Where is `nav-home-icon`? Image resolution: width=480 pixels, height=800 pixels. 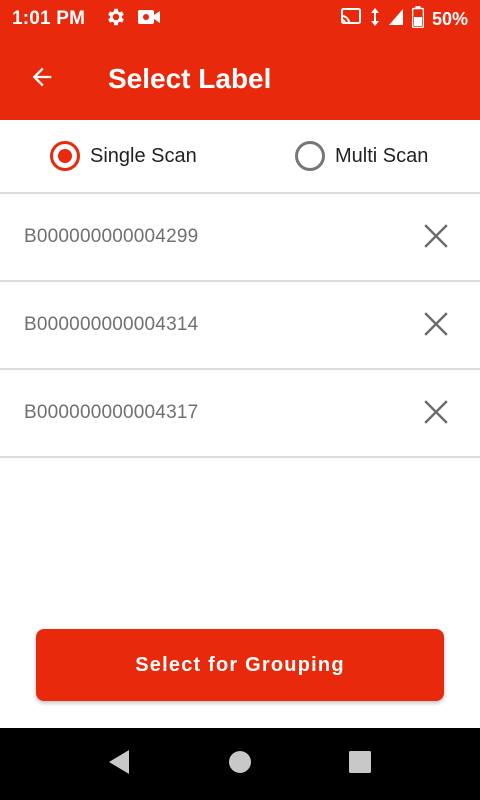
nav-home-icon is located at coordinates (240, 764).